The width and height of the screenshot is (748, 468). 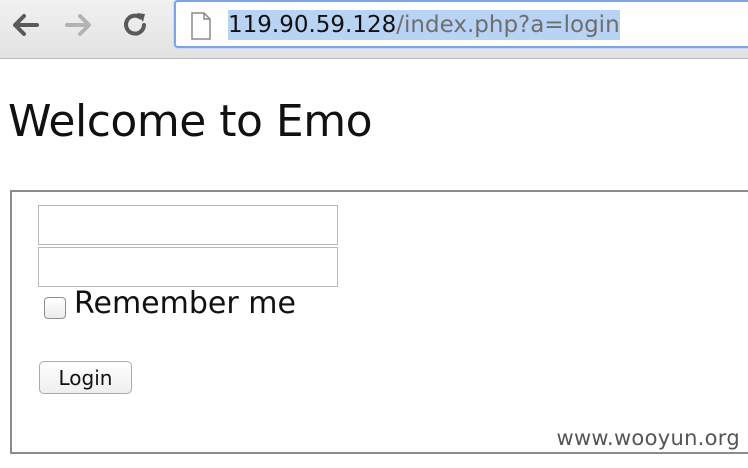 I want to click on page-title: Welcome to Emo, so click(x=190, y=121).